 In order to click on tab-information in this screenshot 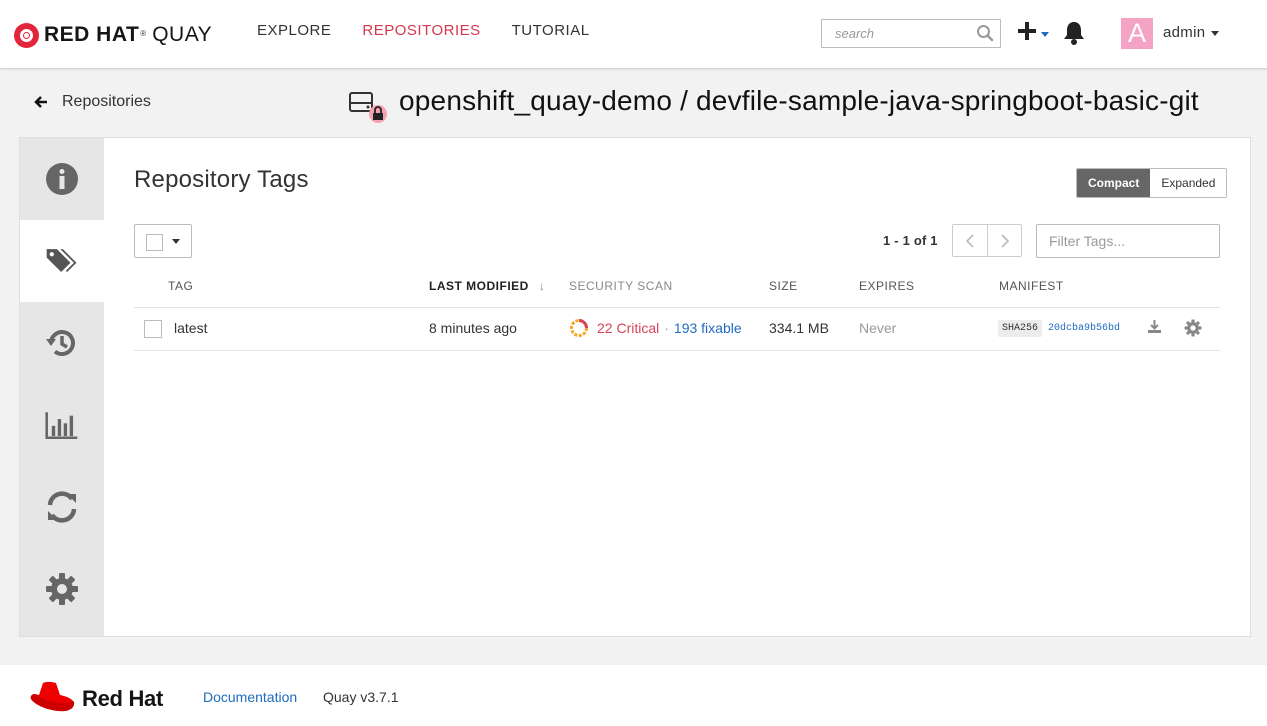, I will do `click(62, 179)`.